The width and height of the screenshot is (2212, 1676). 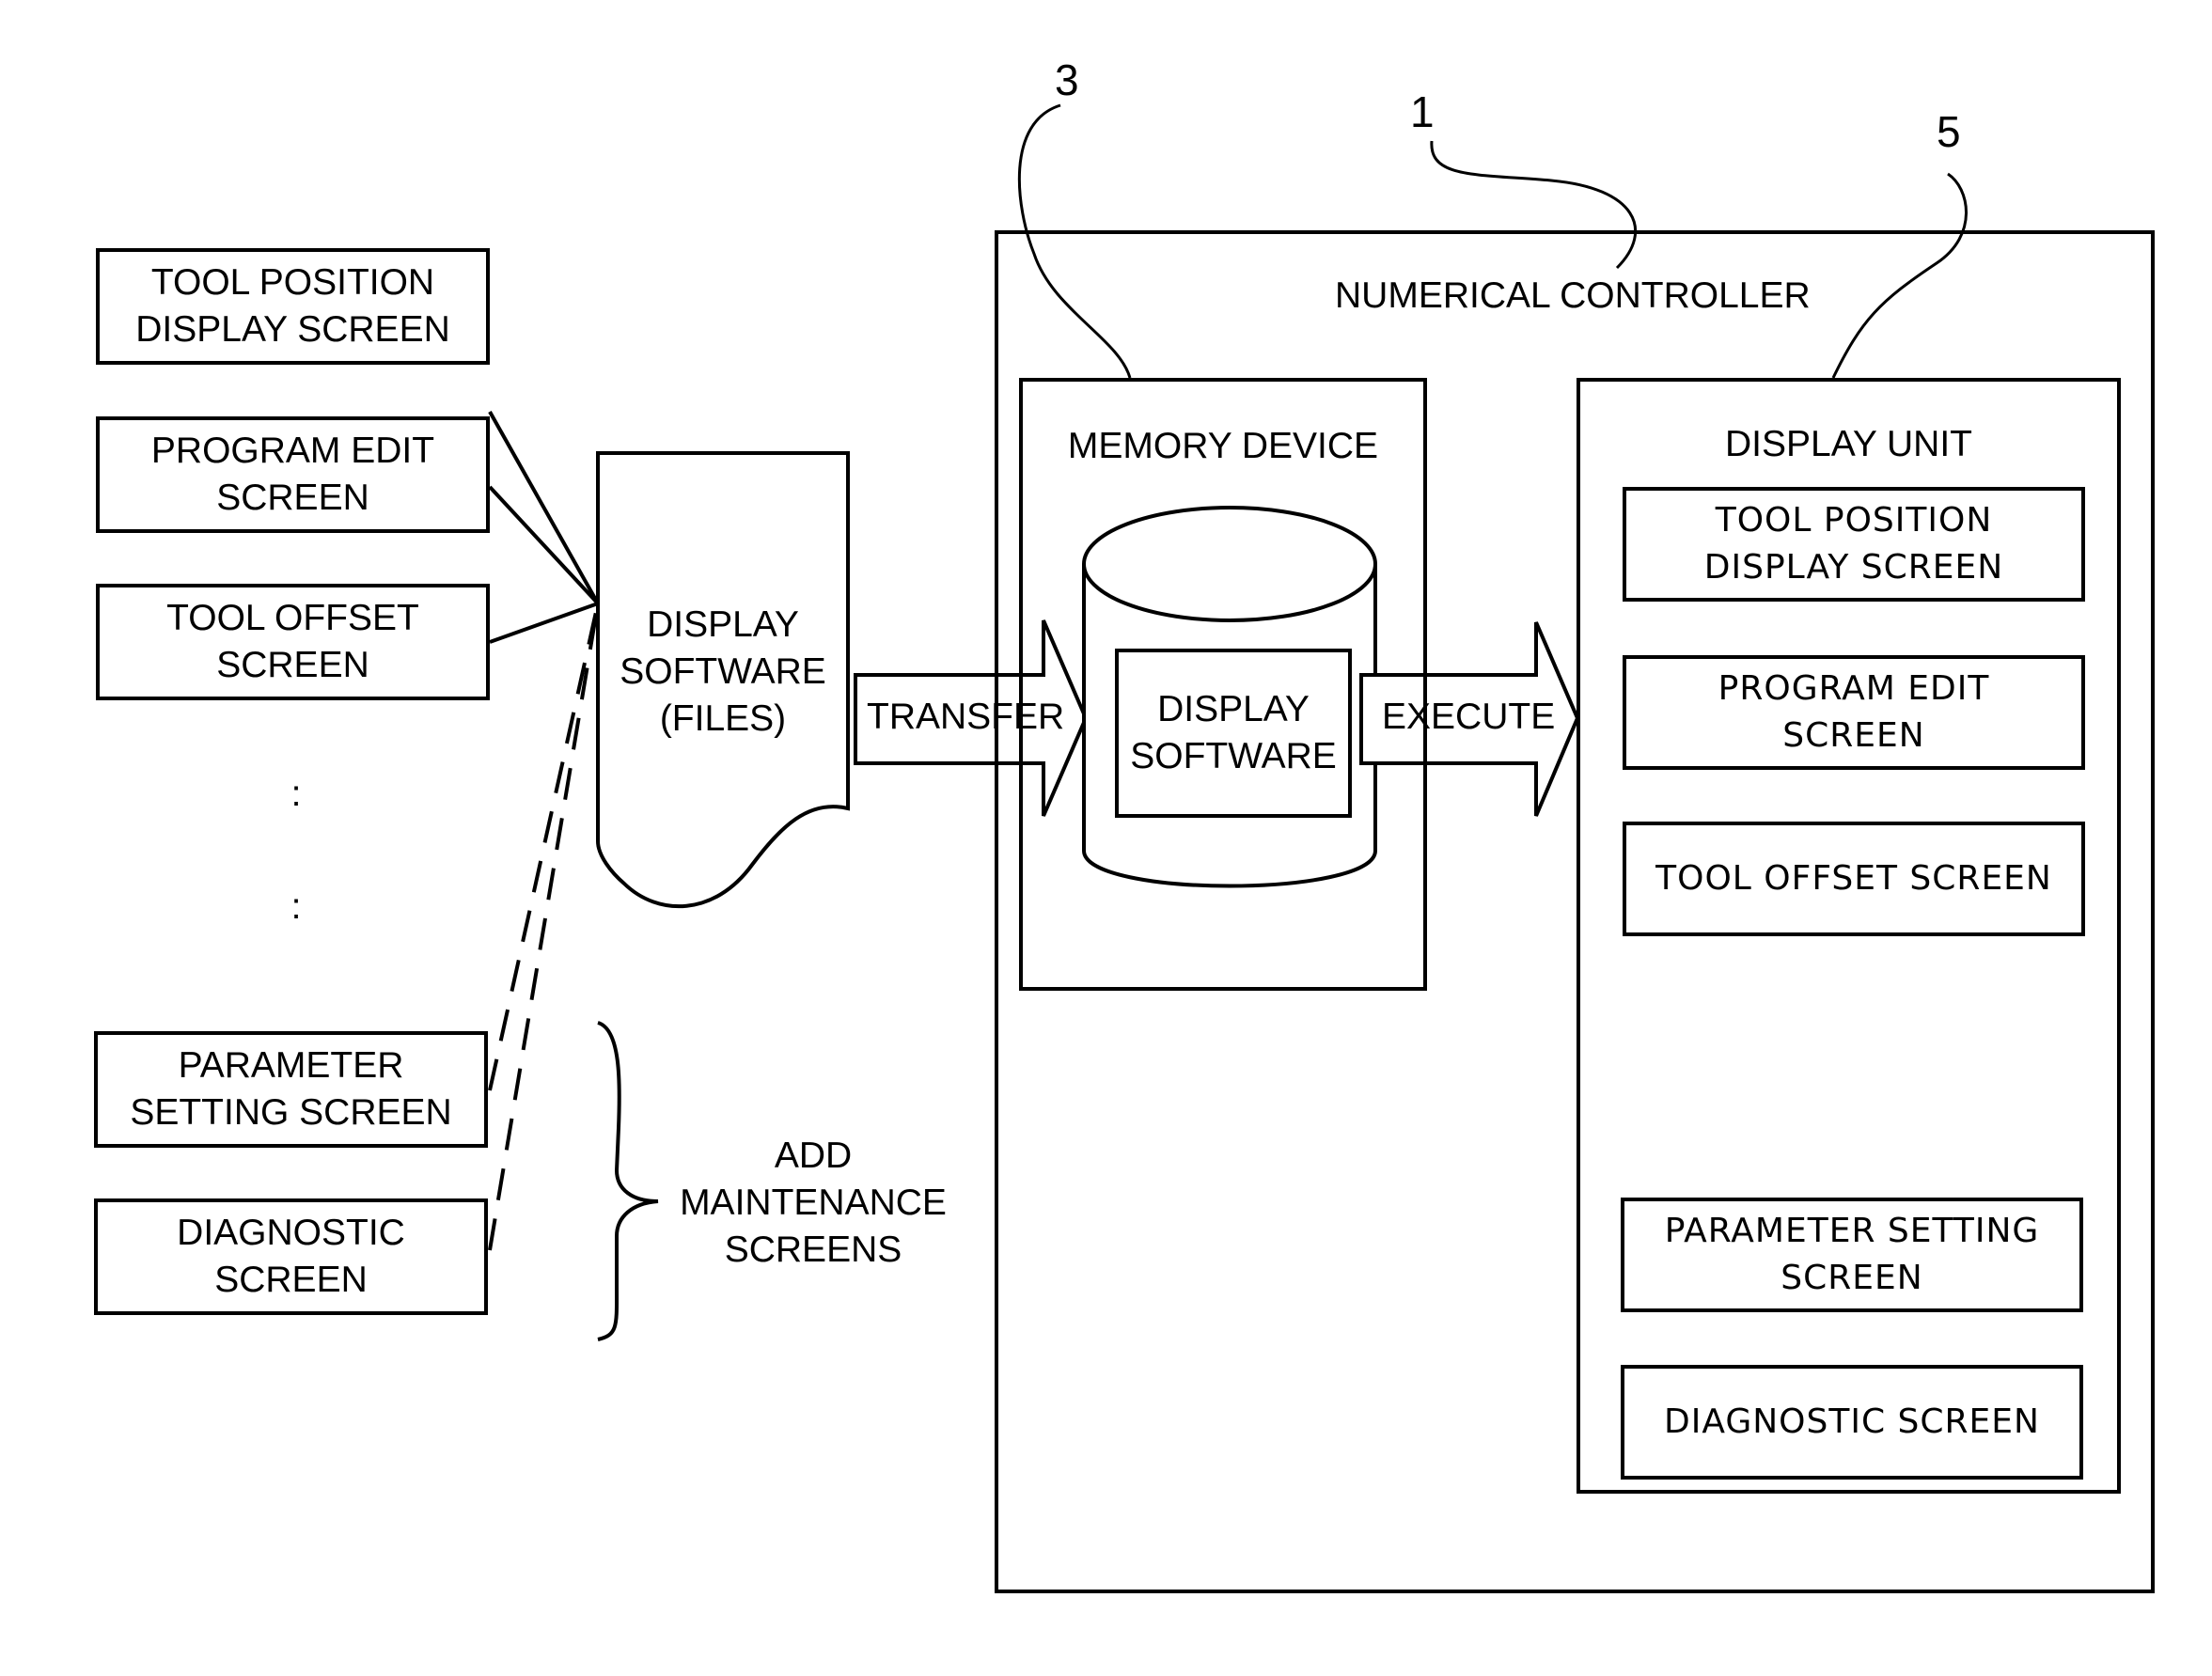 What do you see at coordinates (1233, 756) in the screenshot?
I see `software-line2: SOFTWARE` at bounding box center [1233, 756].